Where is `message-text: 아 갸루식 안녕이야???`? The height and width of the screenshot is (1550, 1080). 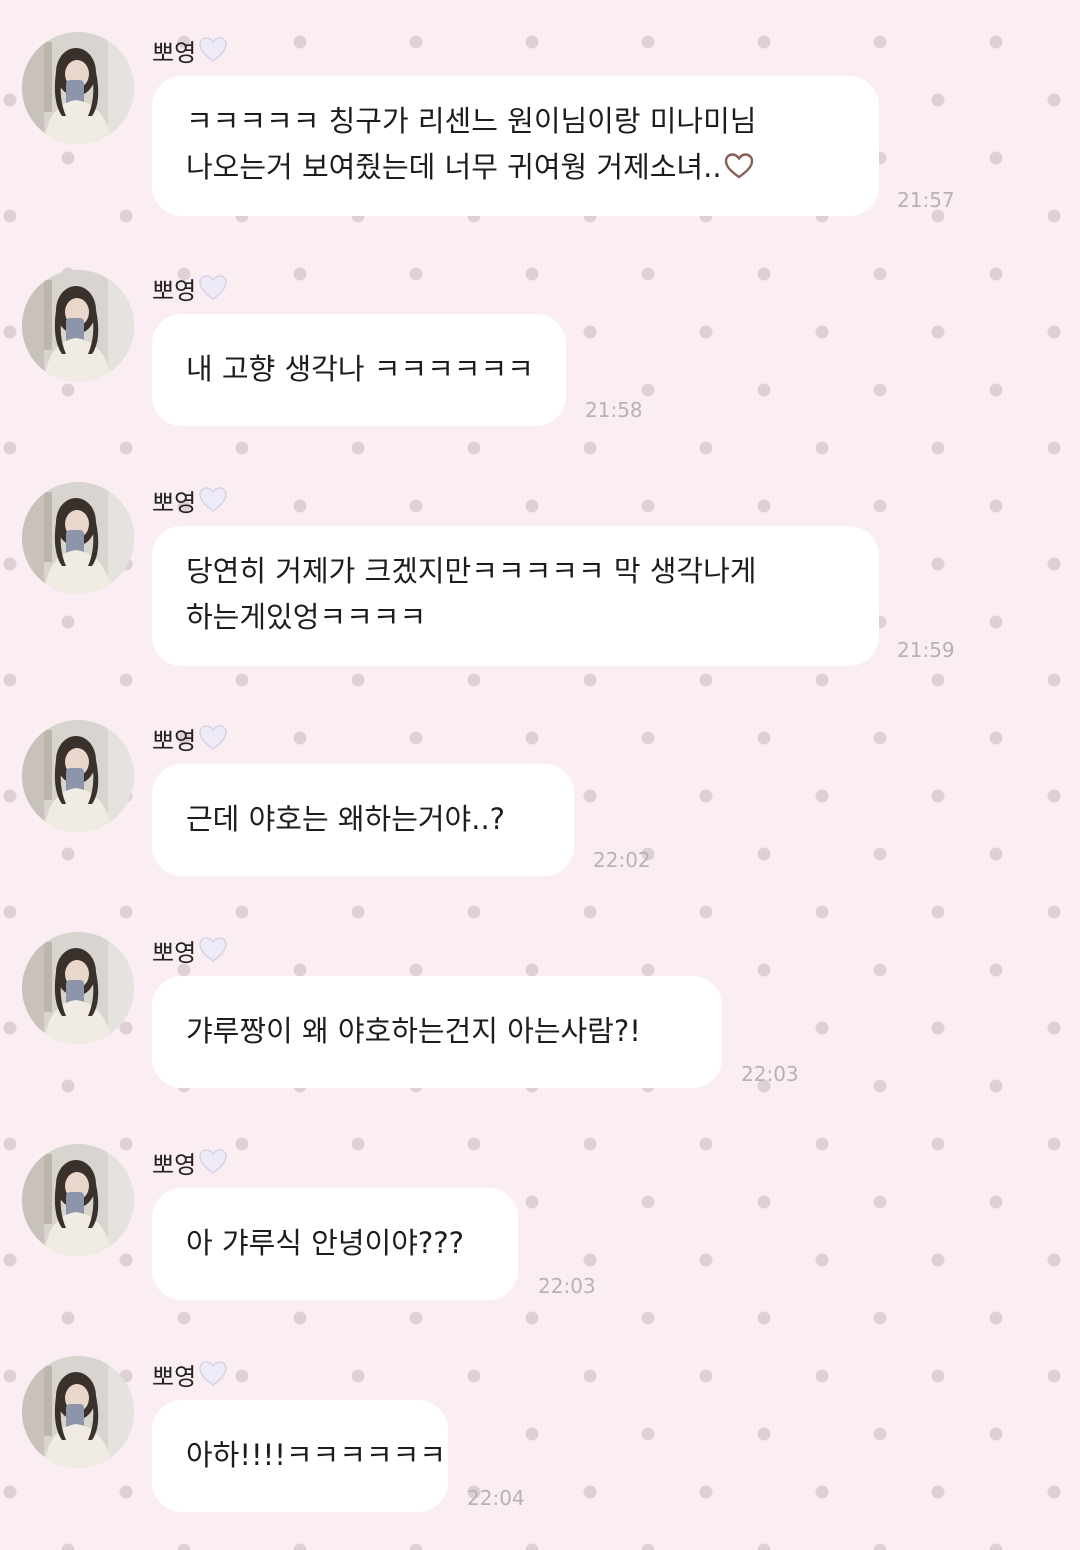 message-text: 아 갸루식 안녕이야??? is located at coordinates (325, 1243).